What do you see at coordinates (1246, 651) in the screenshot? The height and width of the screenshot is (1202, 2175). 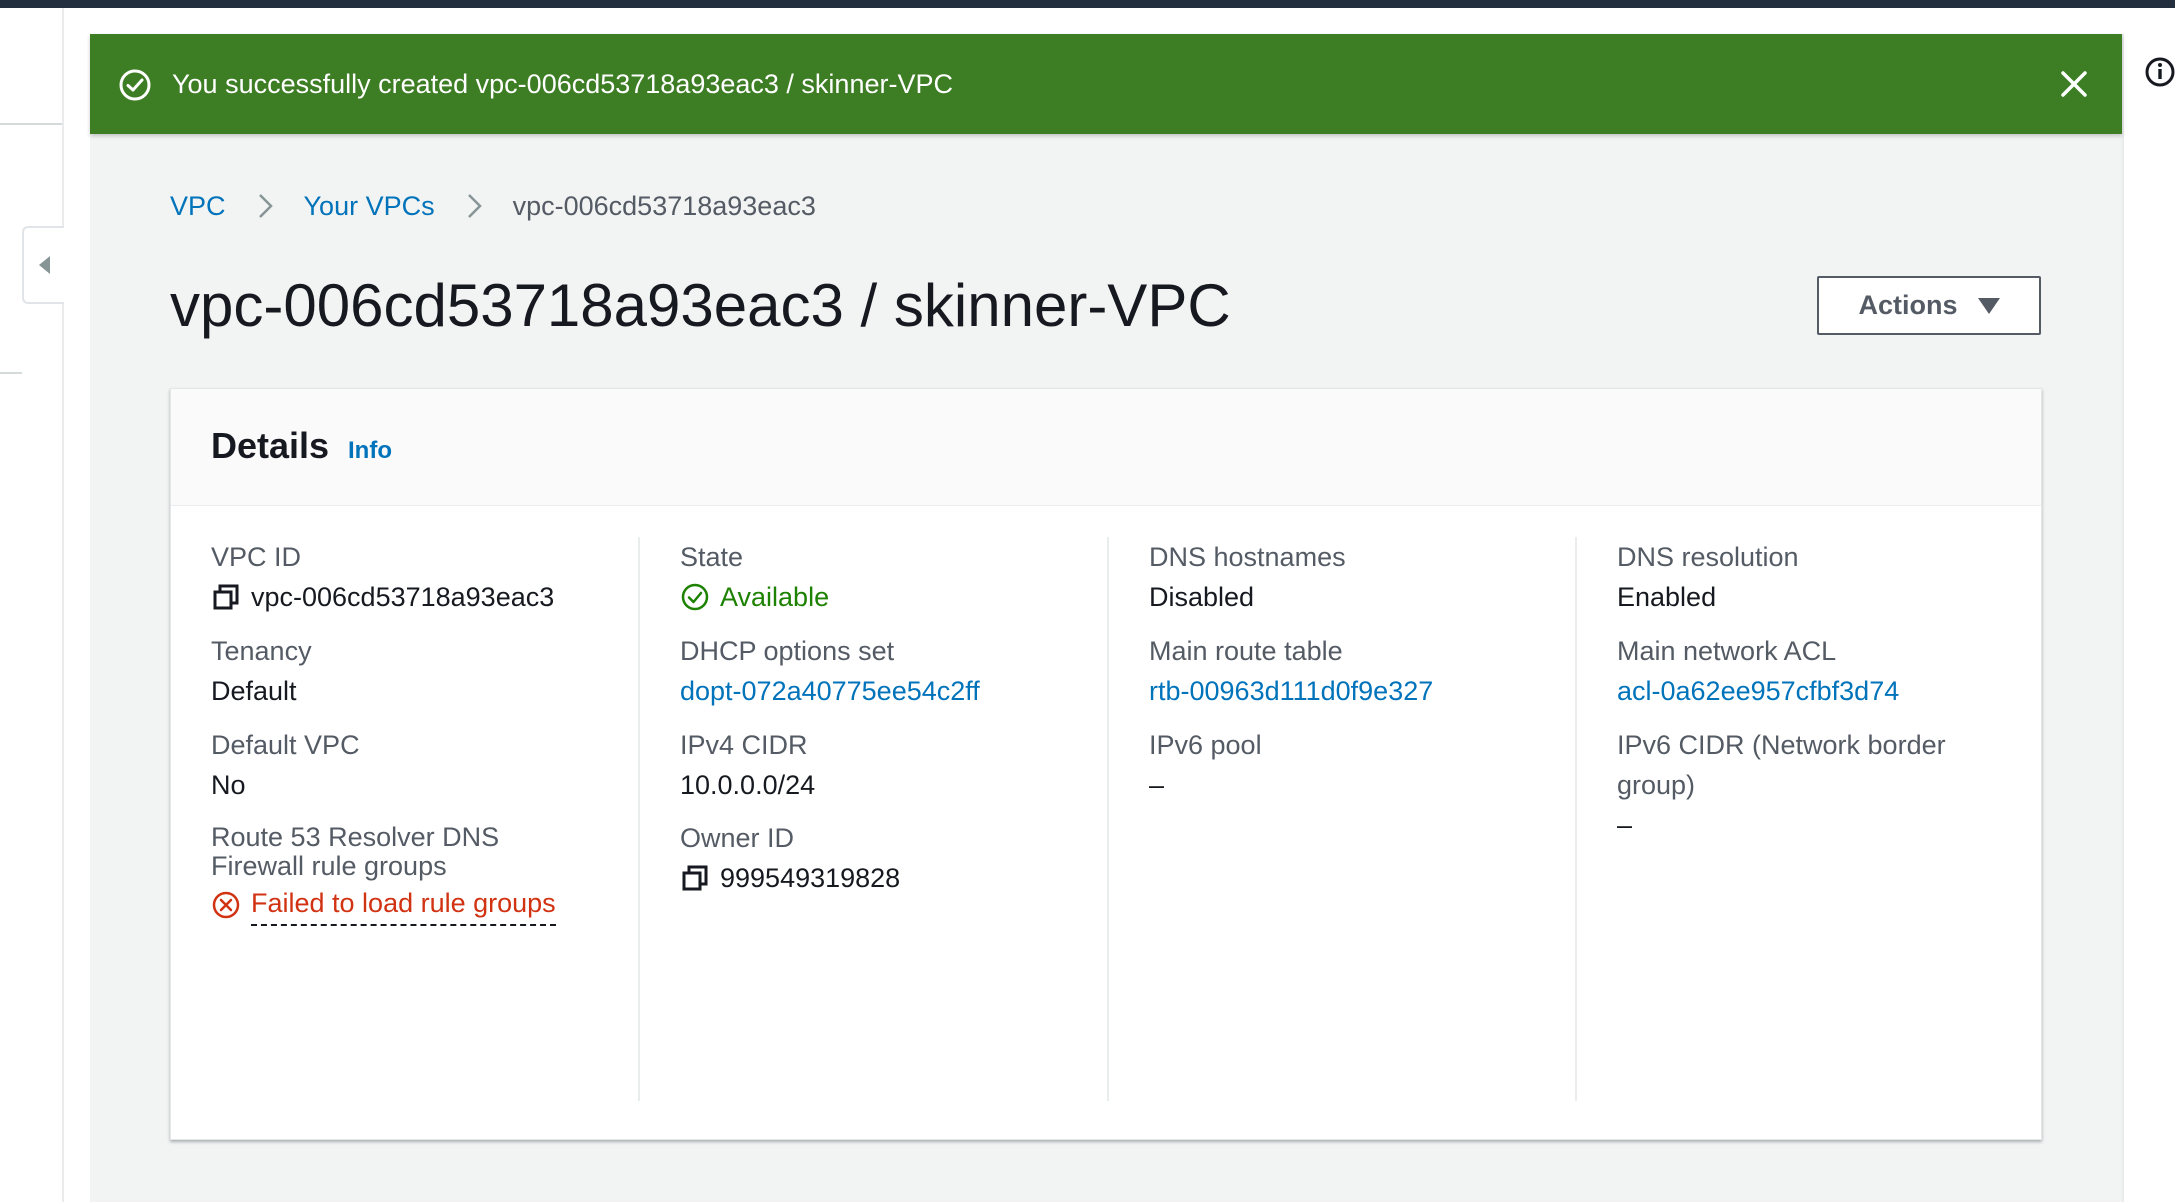 I see `field-label: Main route table` at bounding box center [1246, 651].